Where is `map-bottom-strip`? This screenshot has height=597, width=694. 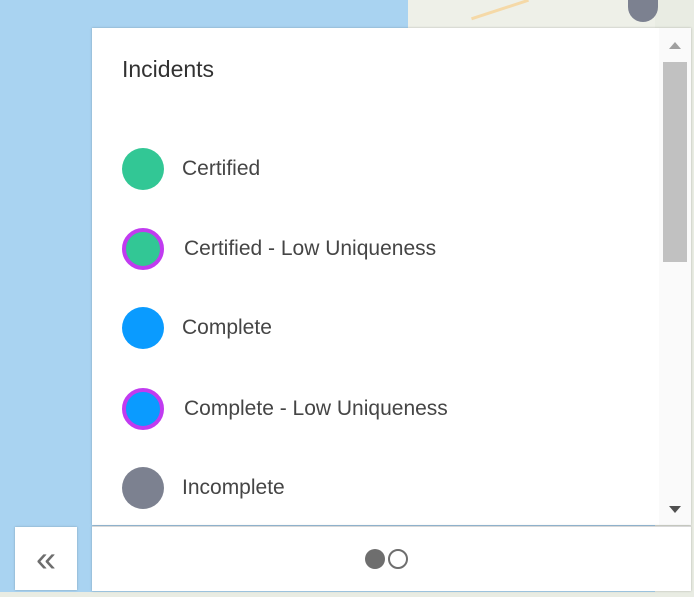 map-bottom-strip is located at coordinates (347, 594).